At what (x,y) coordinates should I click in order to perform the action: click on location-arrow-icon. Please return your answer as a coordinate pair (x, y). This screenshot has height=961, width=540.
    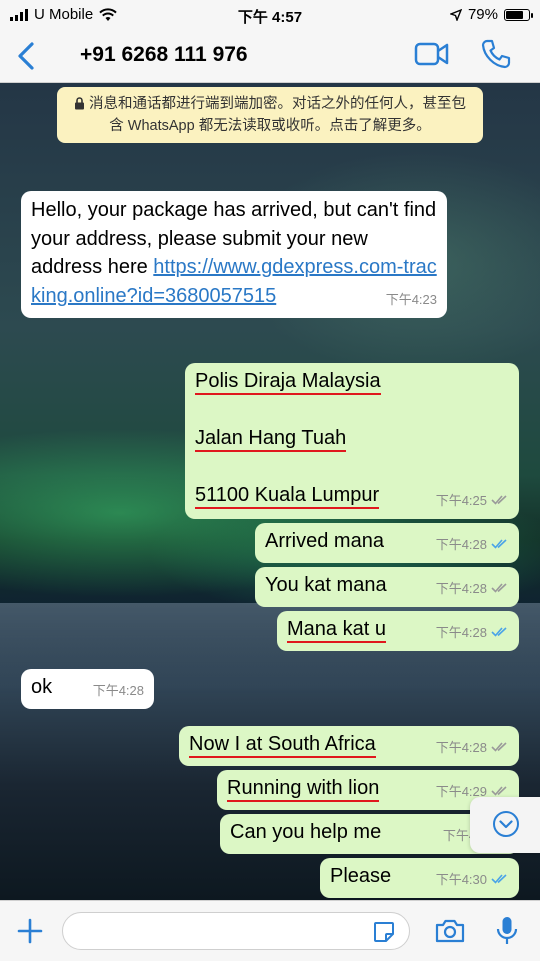
    Looking at the image, I should click on (455, 14).